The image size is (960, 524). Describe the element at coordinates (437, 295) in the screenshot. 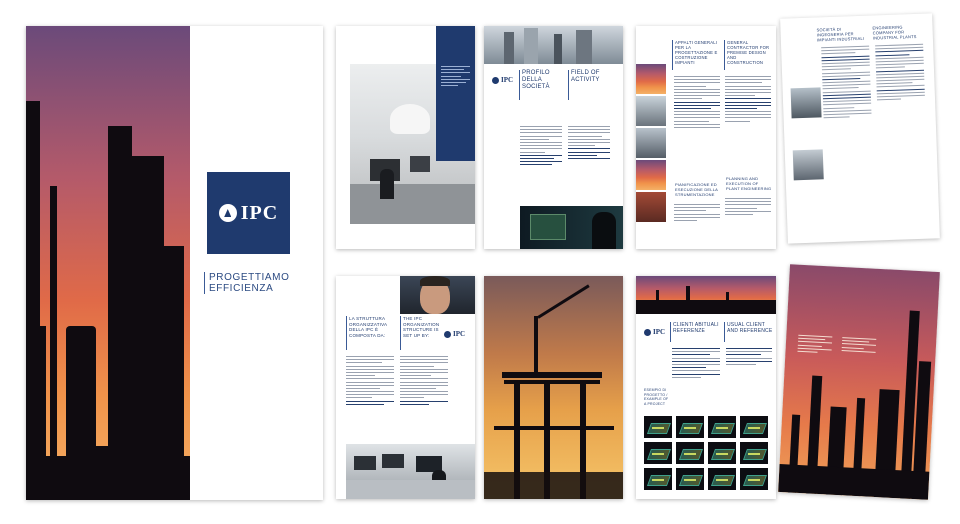

I see `portrait-photo` at that location.